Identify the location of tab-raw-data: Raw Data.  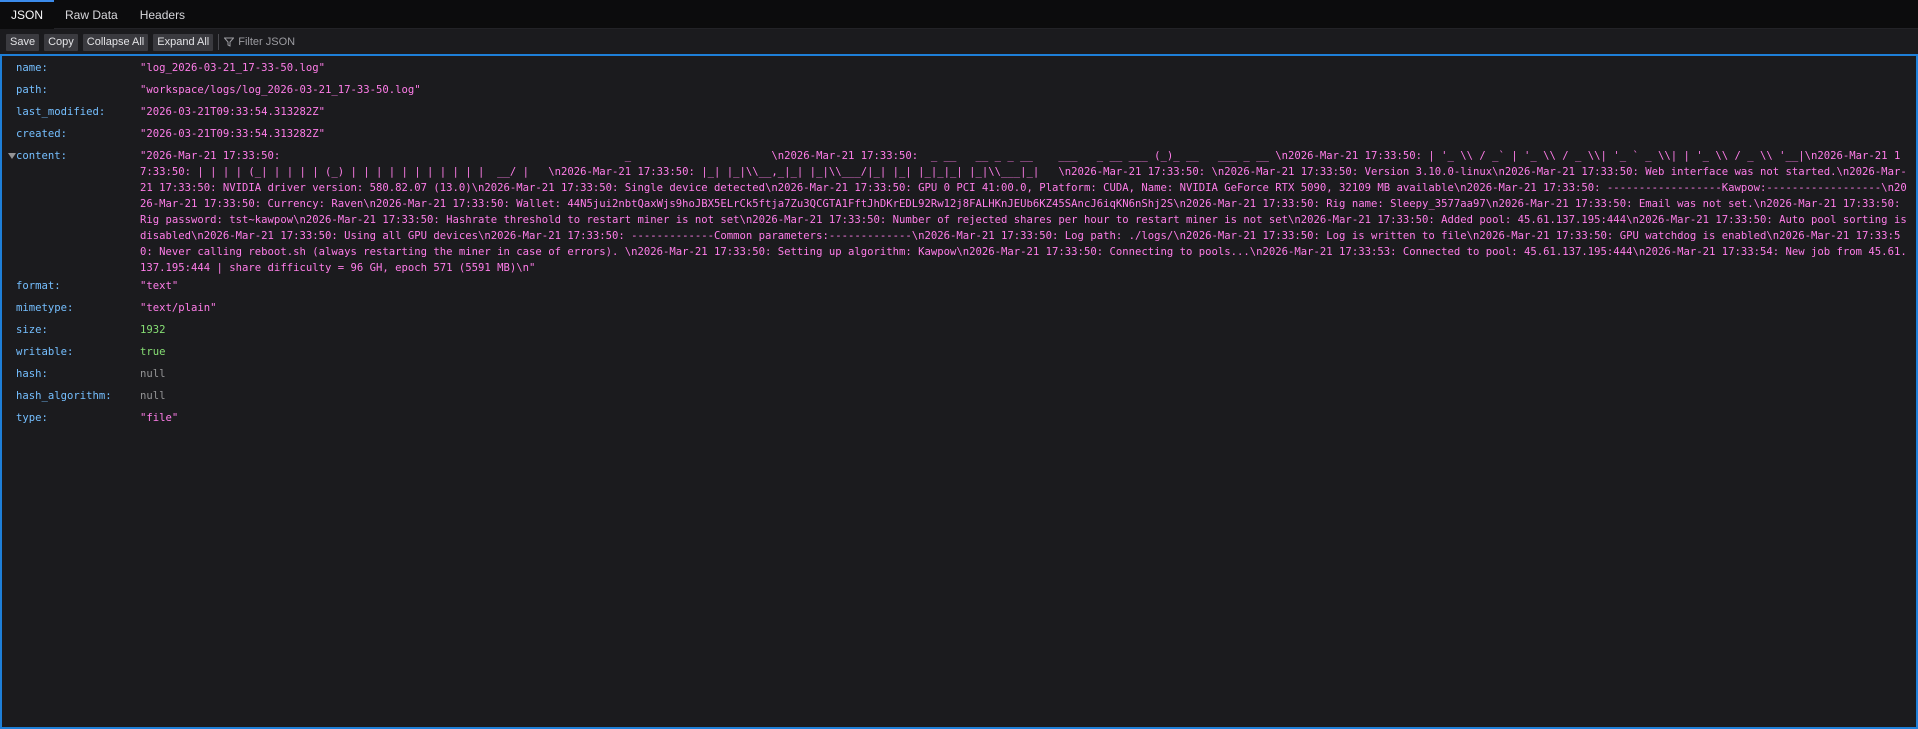
(91, 15).